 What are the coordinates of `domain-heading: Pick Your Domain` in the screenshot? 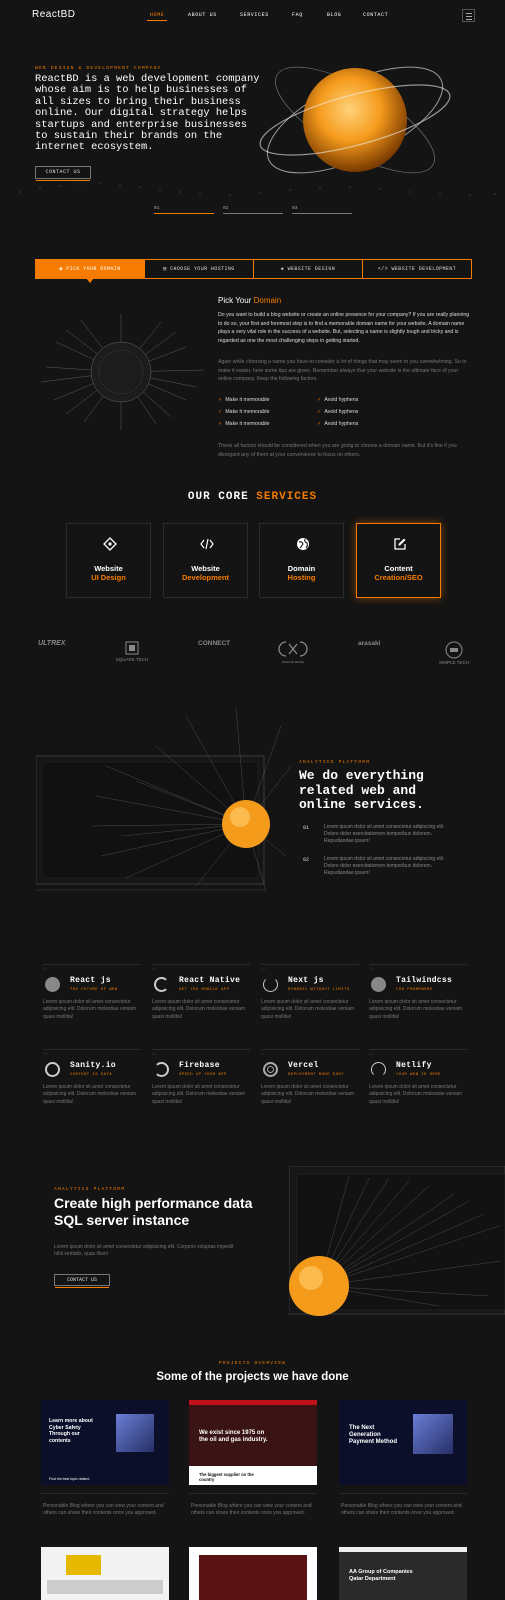 It's located at (250, 300).